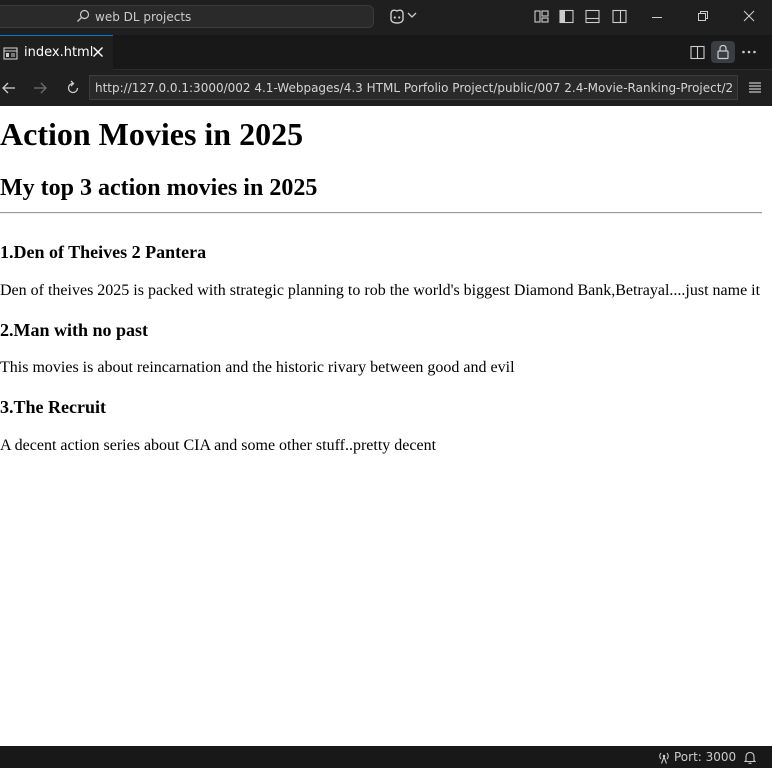  Describe the element at coordinates (159, 188) in the screenshot. I see `page-subtitle: My top 3 action movies in 2025` at that location.